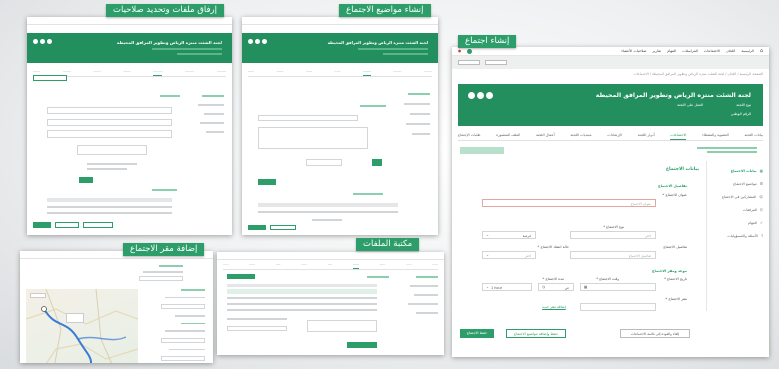  What do you see at coordinates (385, 10) in the screenshot?
I see `label-create-topics: إنشاء مواضيع الاجتماع` at bounding box center [385, 10].